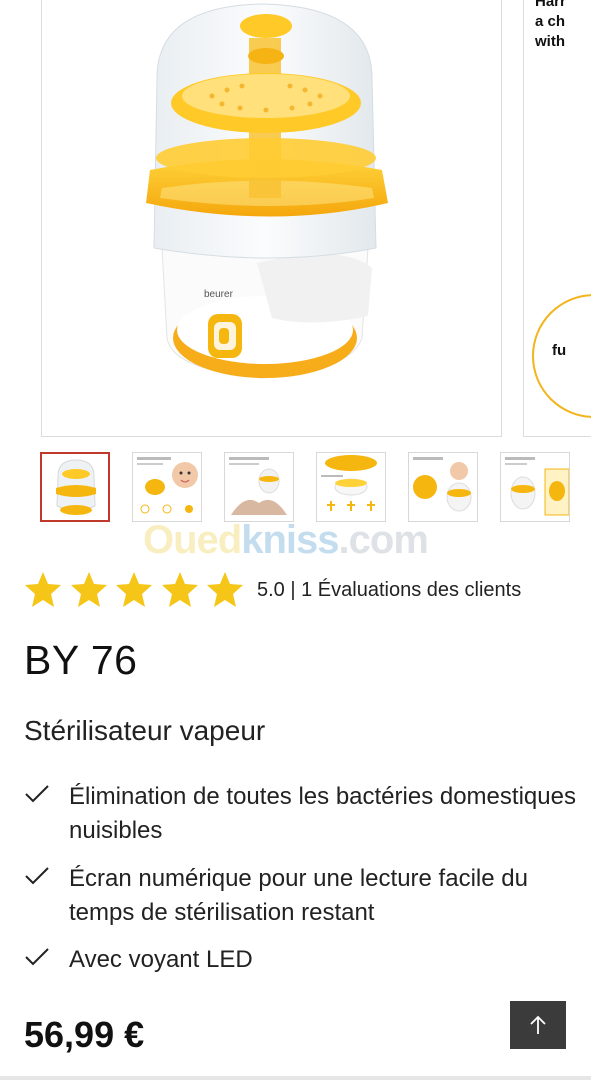 The width and height of the screenshot is (591, 1080). I want to click on product-model: BY 76, so click(81, 660).